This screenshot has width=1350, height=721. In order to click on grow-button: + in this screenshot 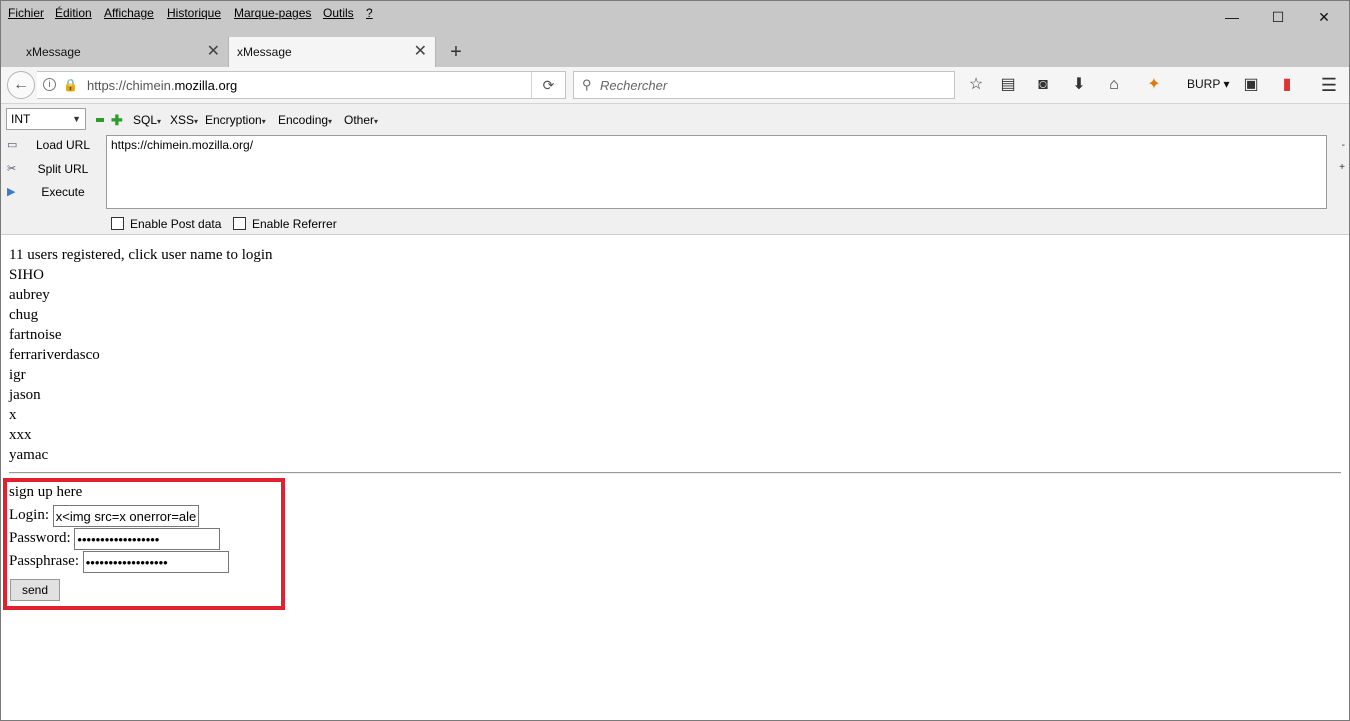, I will do `click(1342, 167)`.